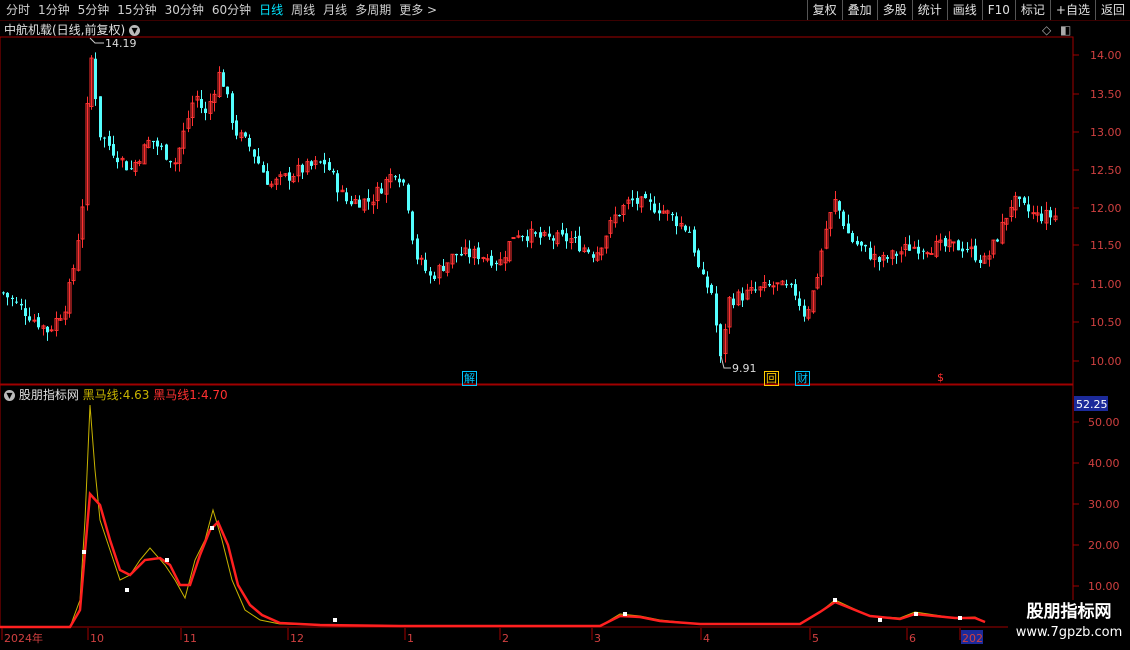  I want to click on marker-unlock: 解, so click(469, 378).